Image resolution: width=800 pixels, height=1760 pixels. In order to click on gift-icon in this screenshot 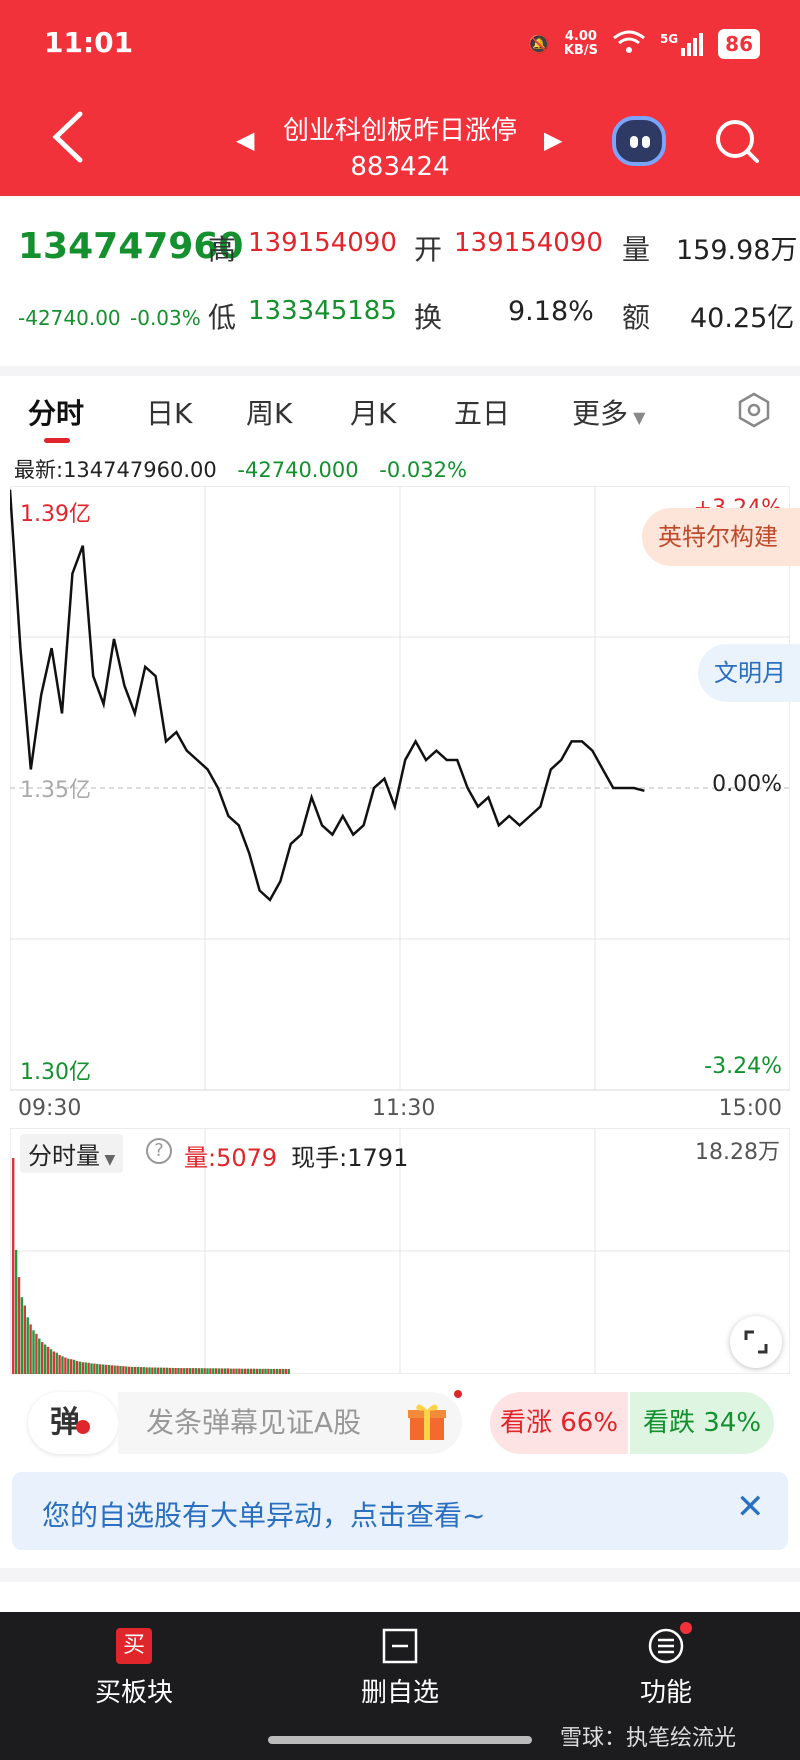, I will do `click(427, 1421)`.